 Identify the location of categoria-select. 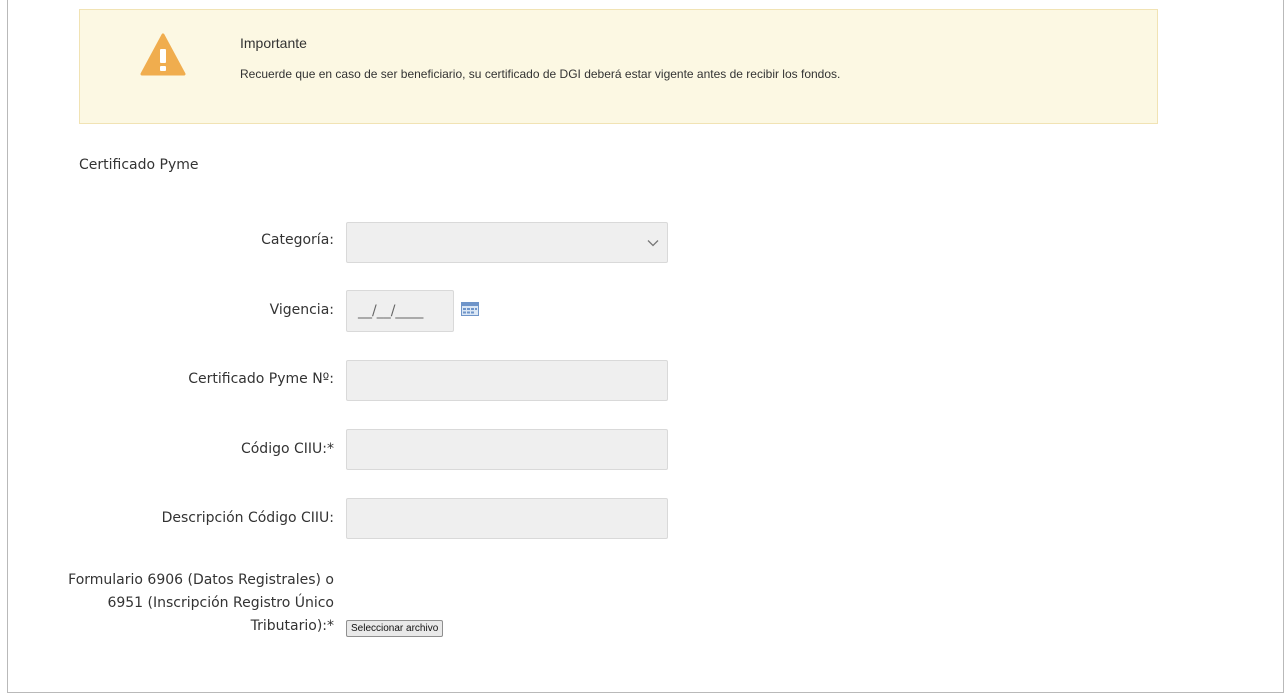
(507, 242).